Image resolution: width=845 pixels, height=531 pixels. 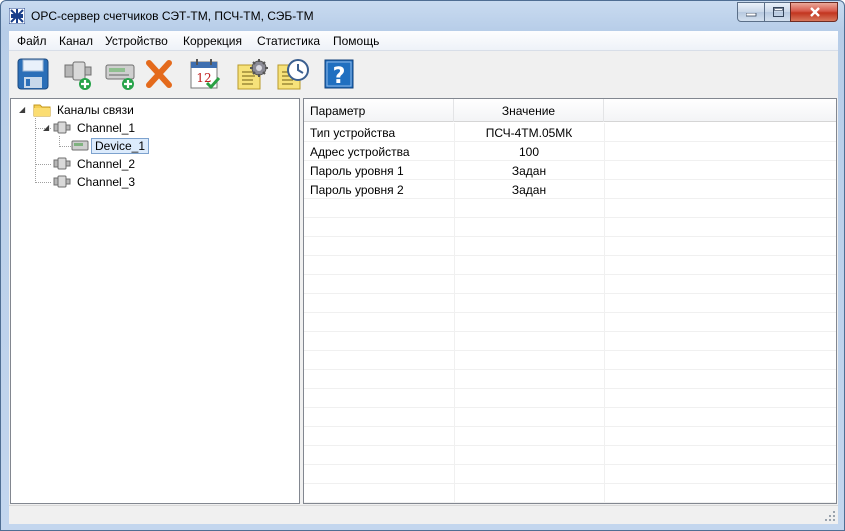 What do you see at coordinates (120, 146) in the screenshot?
I see `tree-device-label: Device_1` at bounding box center [120, 146].